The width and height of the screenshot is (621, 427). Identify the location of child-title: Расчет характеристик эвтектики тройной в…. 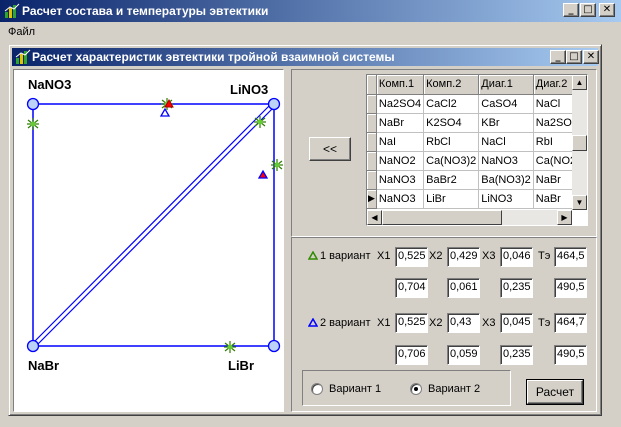
(213, 57).